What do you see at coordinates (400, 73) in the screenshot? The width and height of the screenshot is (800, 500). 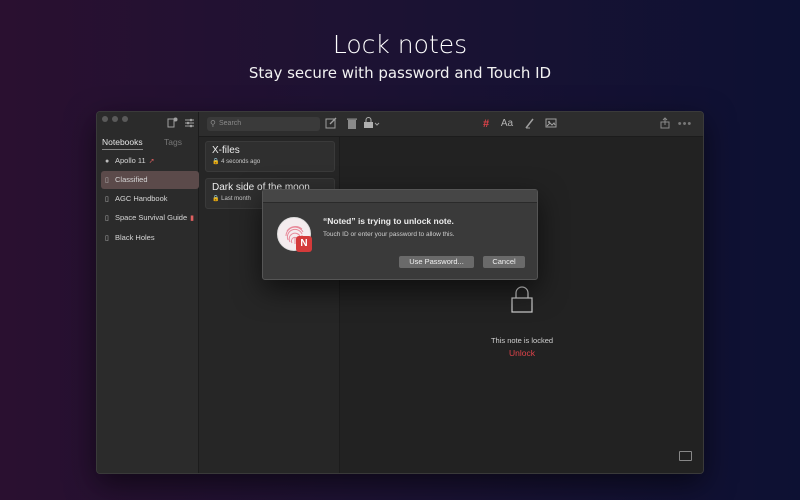 I see `promo-subline: Stay secure with password and Touch ID` at bounding box center [400, 73].